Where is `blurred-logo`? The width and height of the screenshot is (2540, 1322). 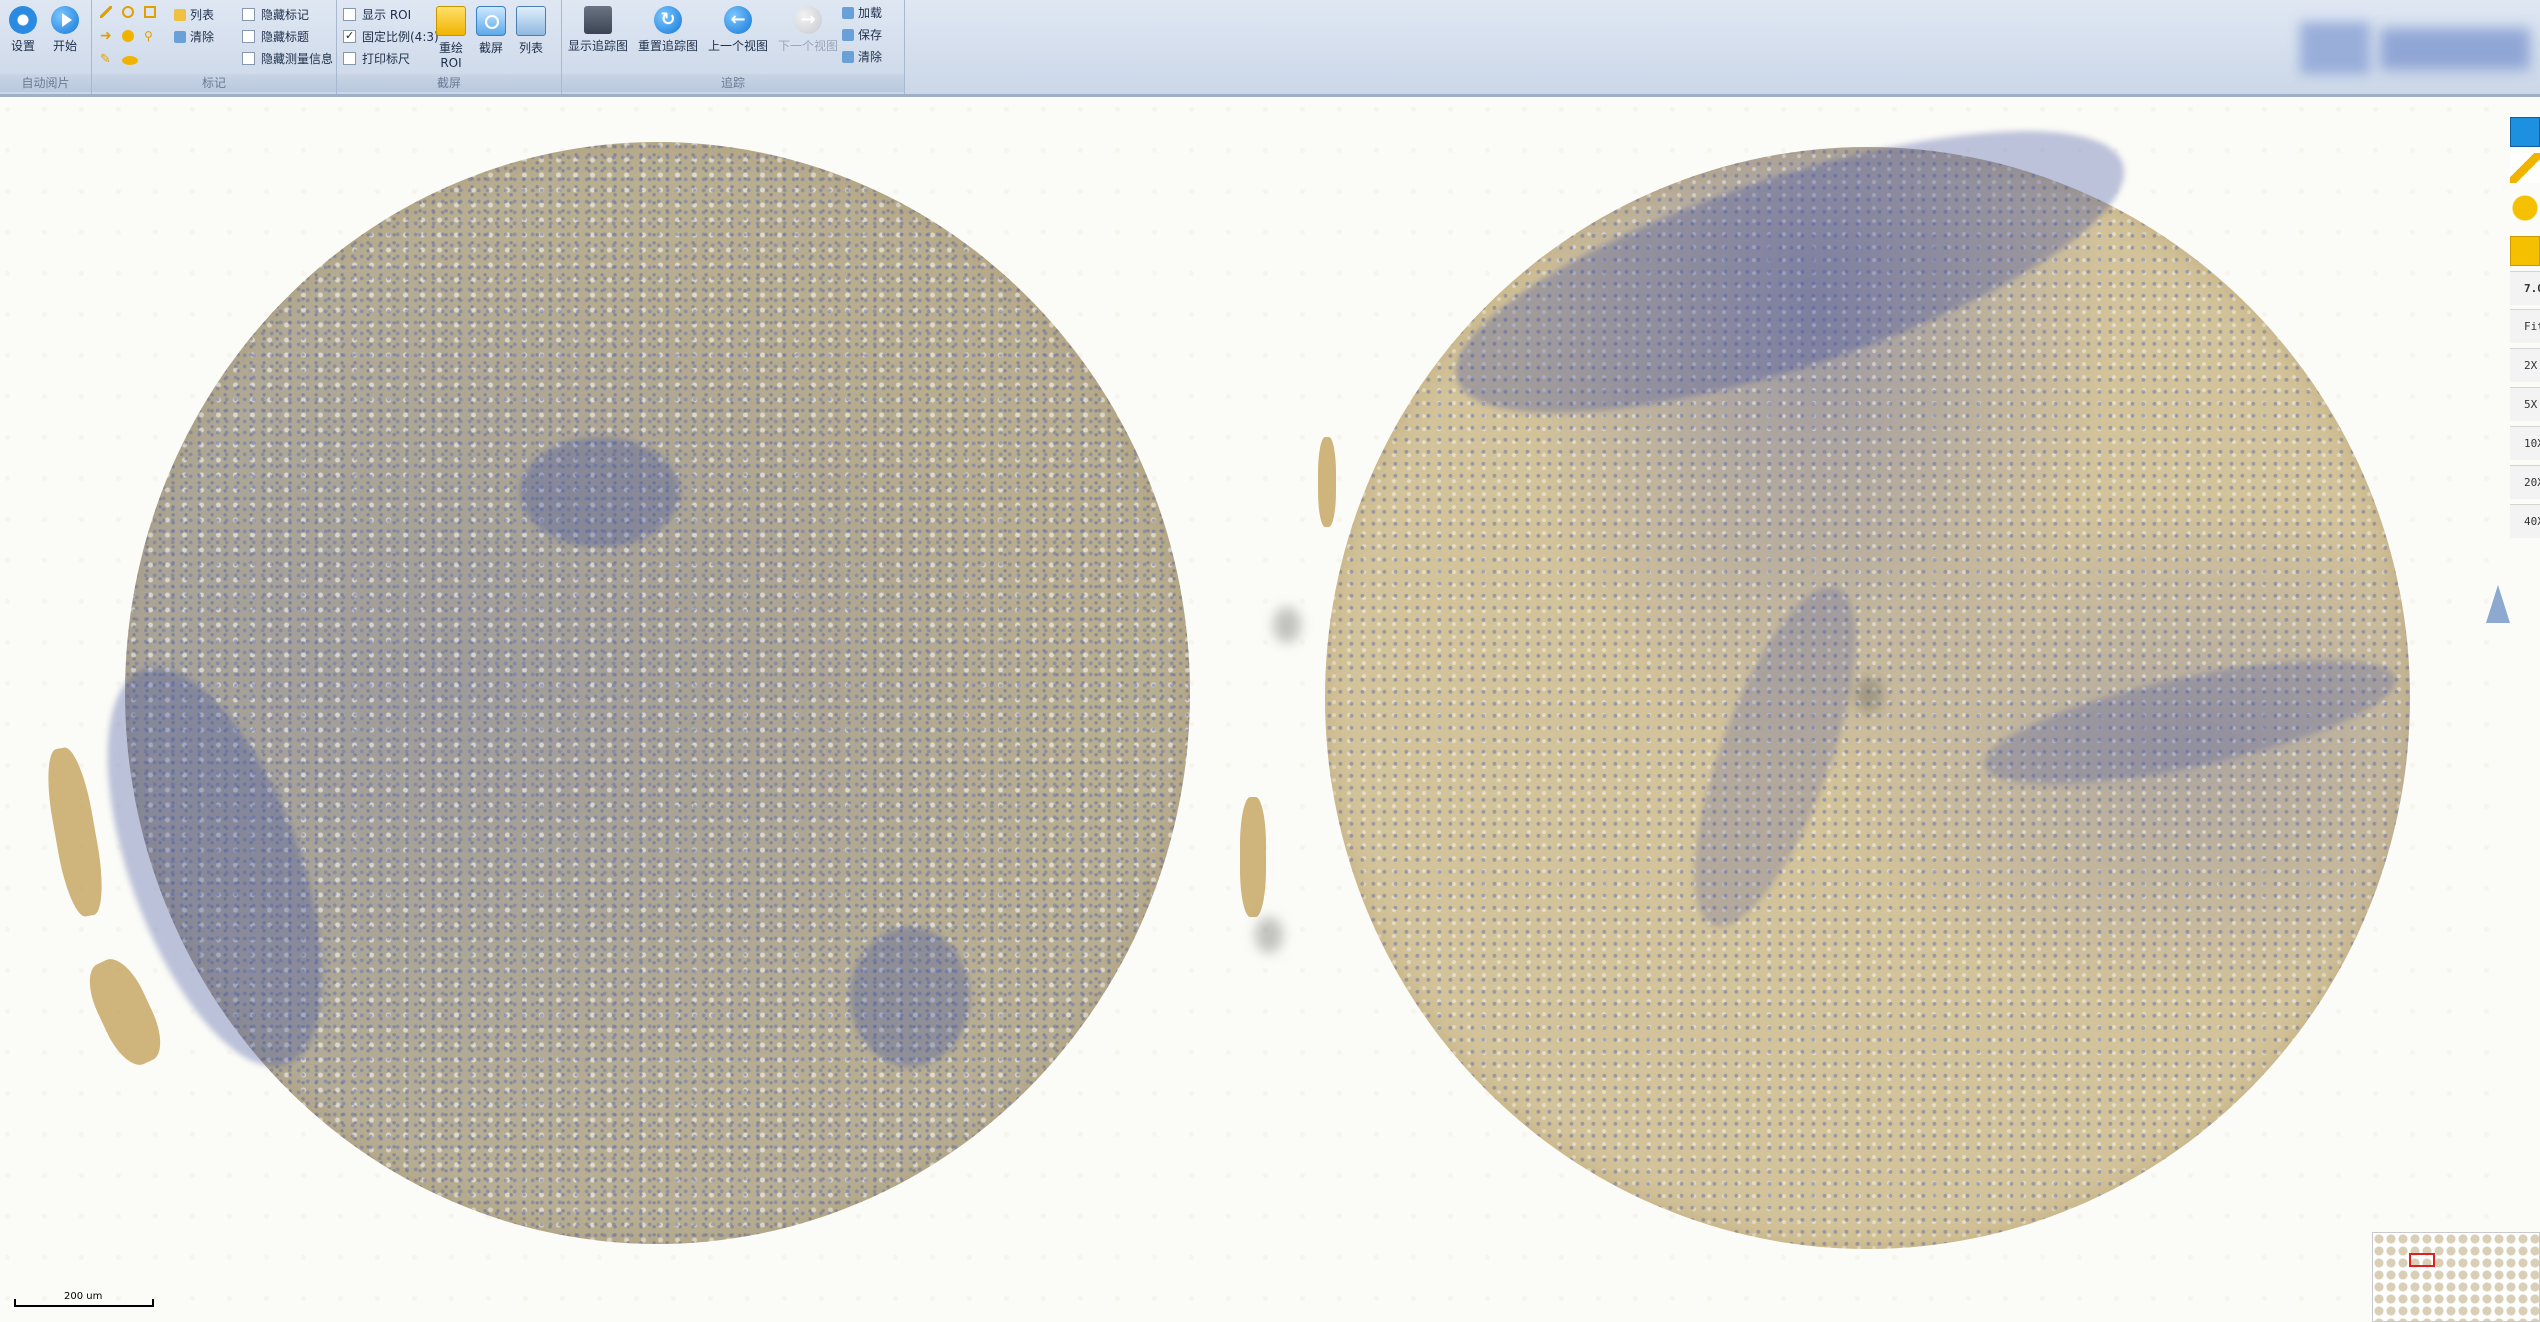
blurred-logo is located at coordinates (2335, 48).